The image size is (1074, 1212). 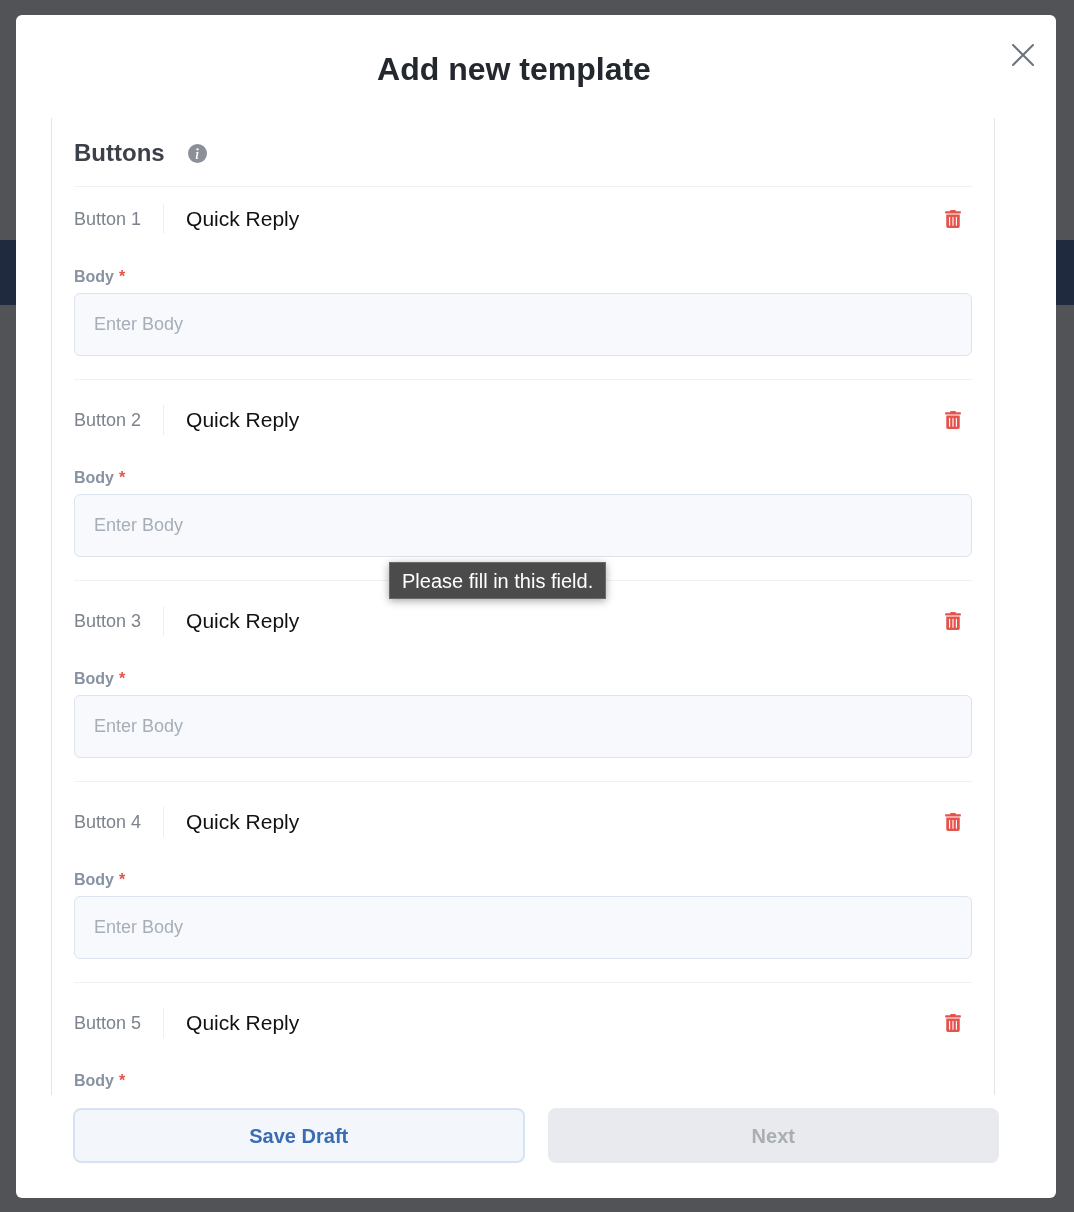 What do you see at coordinates (119, 153) in the screenshot?
I see `section-heading: Buttons` at bounding box center [119, 153].